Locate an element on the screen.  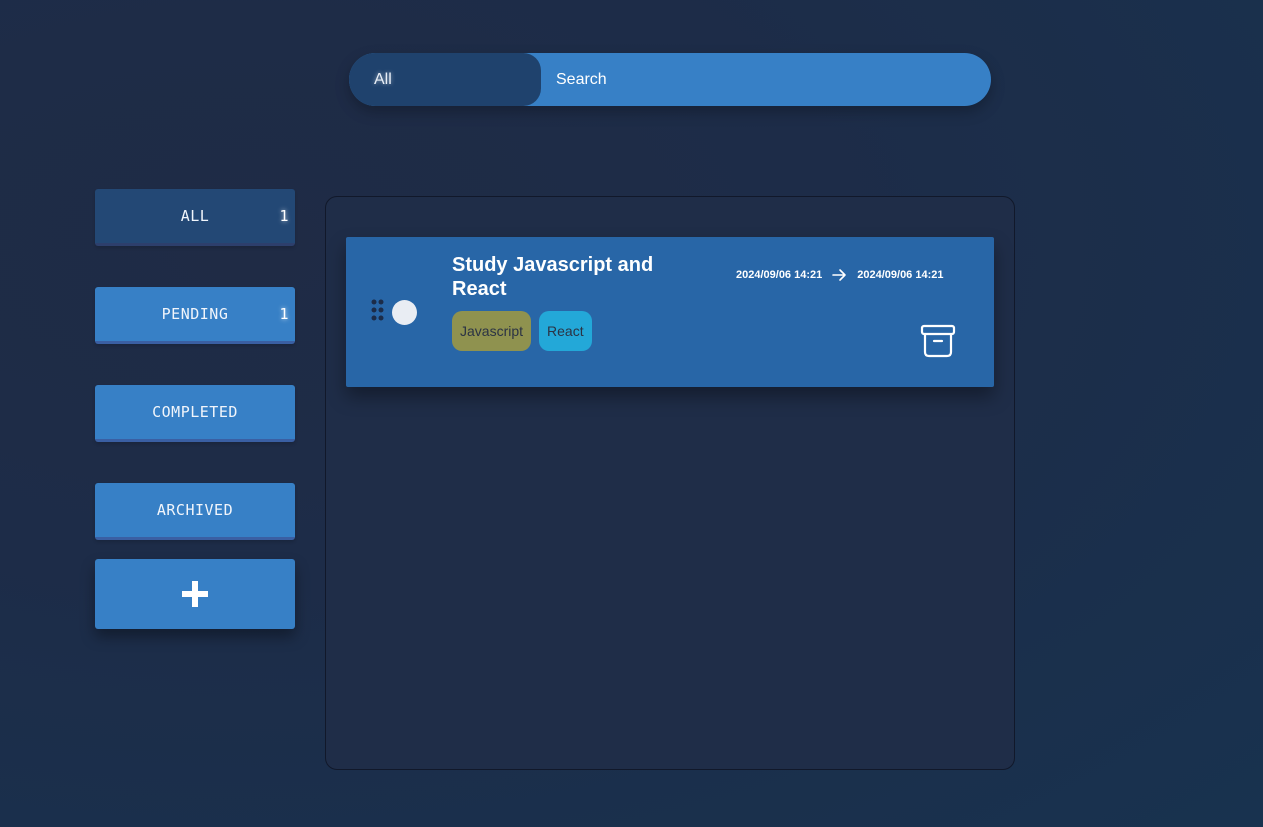
tag-react: React is located at coordinates (565, 331).